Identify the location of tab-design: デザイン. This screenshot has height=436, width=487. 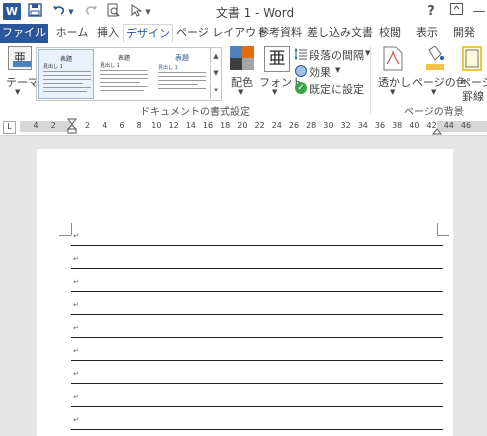
(148, 33).